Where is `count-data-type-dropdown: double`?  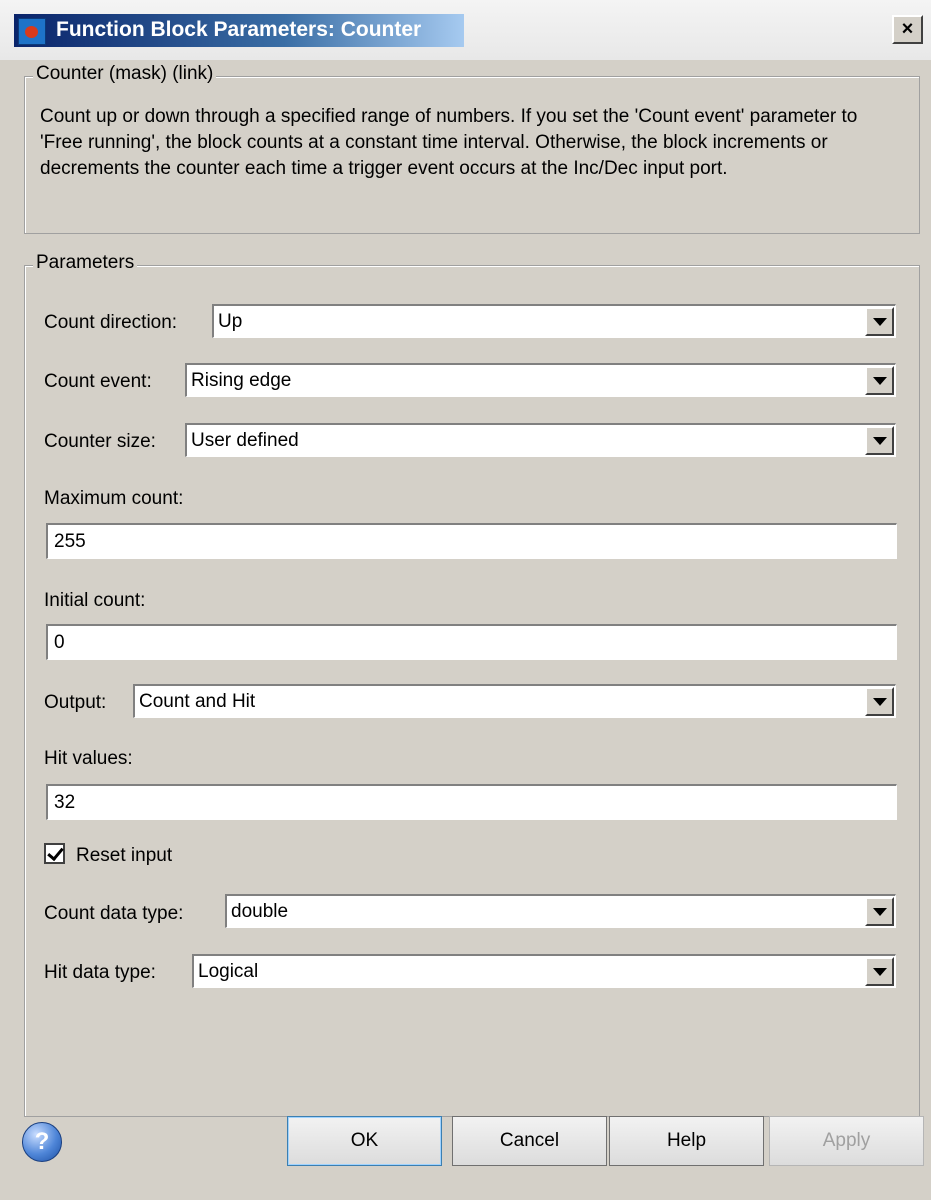 count-data-type-dropdown: double is located at coordinates (560, 911).